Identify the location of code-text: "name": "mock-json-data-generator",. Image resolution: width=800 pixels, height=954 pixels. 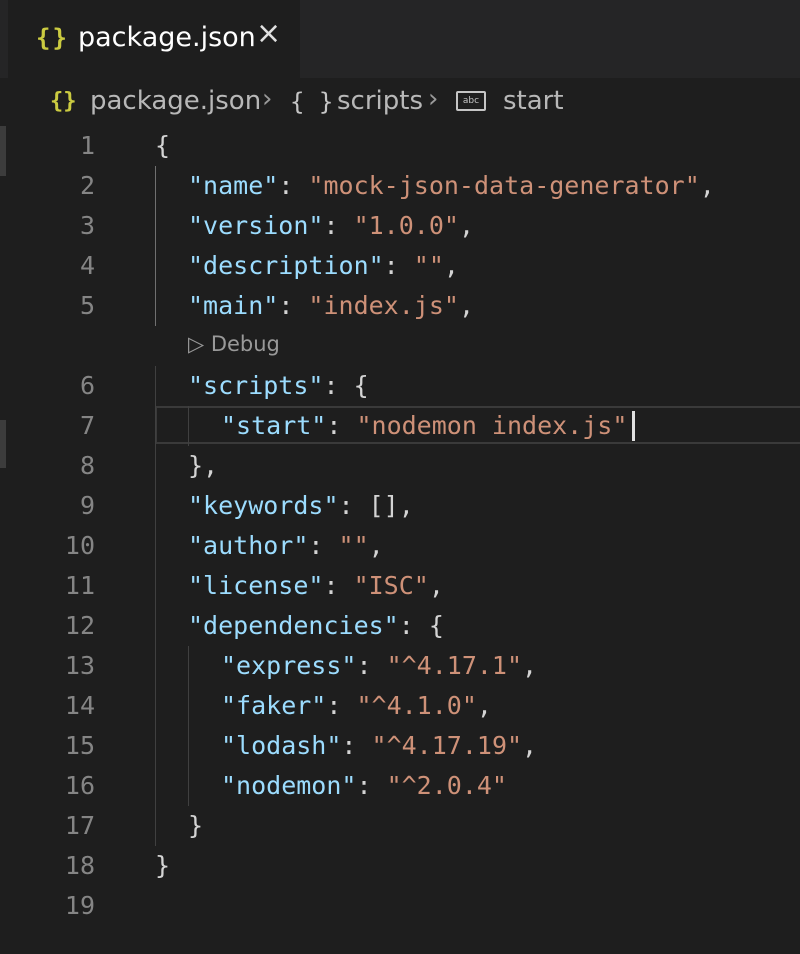
(451, 186).